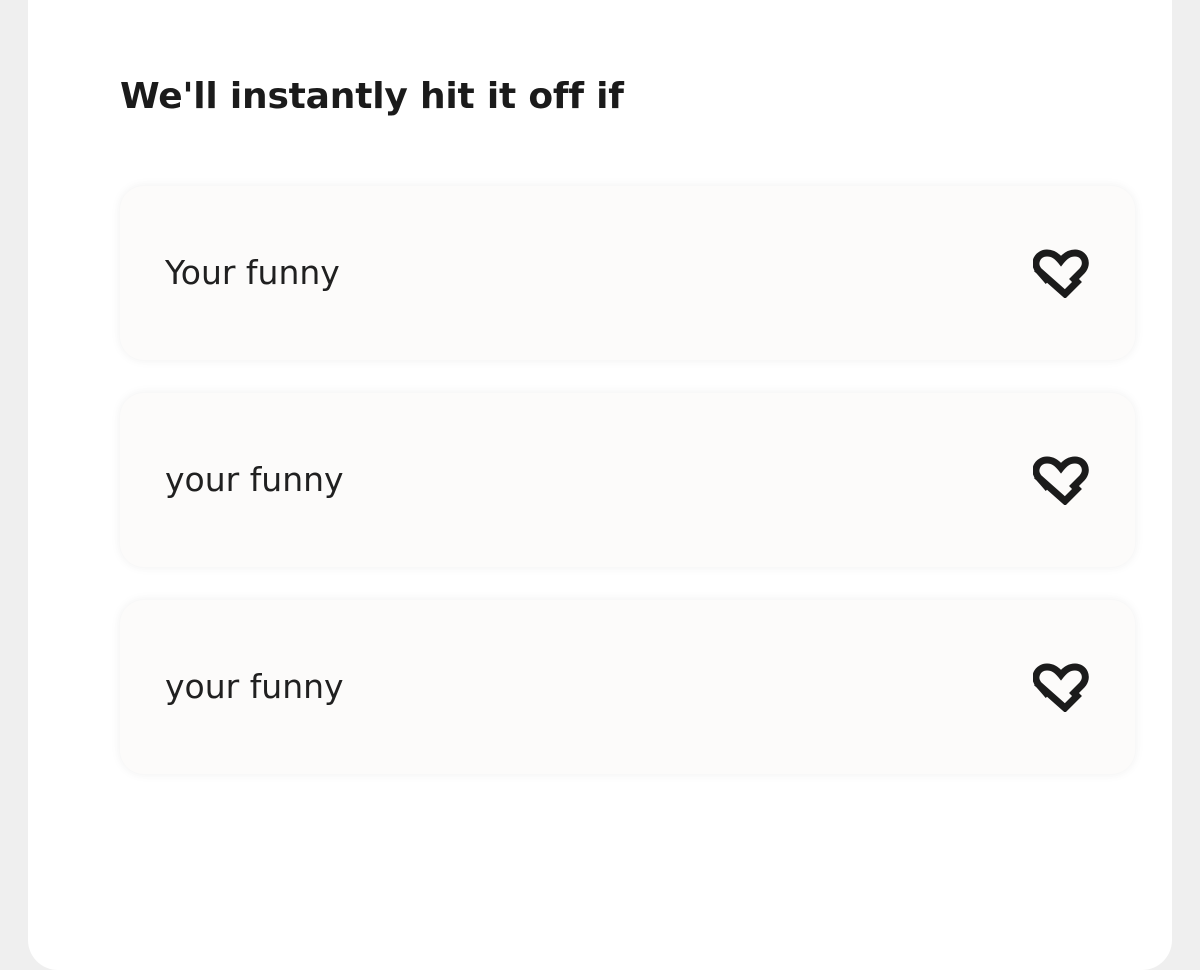 This screenshot has height=970, width=1200. I want to click on prompt-title: We'll instantly hit it off if, so click(372, 96).